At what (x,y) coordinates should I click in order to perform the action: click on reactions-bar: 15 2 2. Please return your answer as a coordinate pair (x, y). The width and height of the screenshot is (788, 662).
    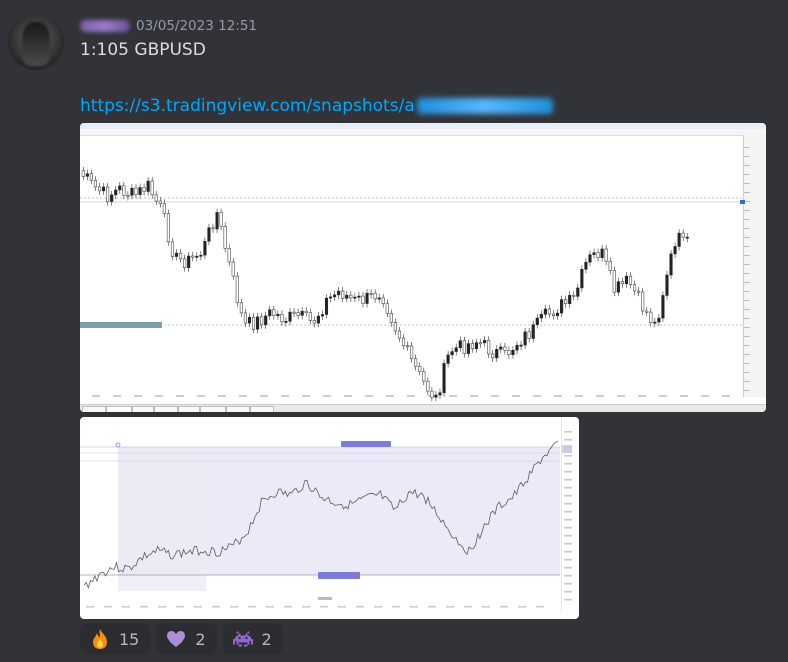
    Looking at the image, I should click on (181, 639).